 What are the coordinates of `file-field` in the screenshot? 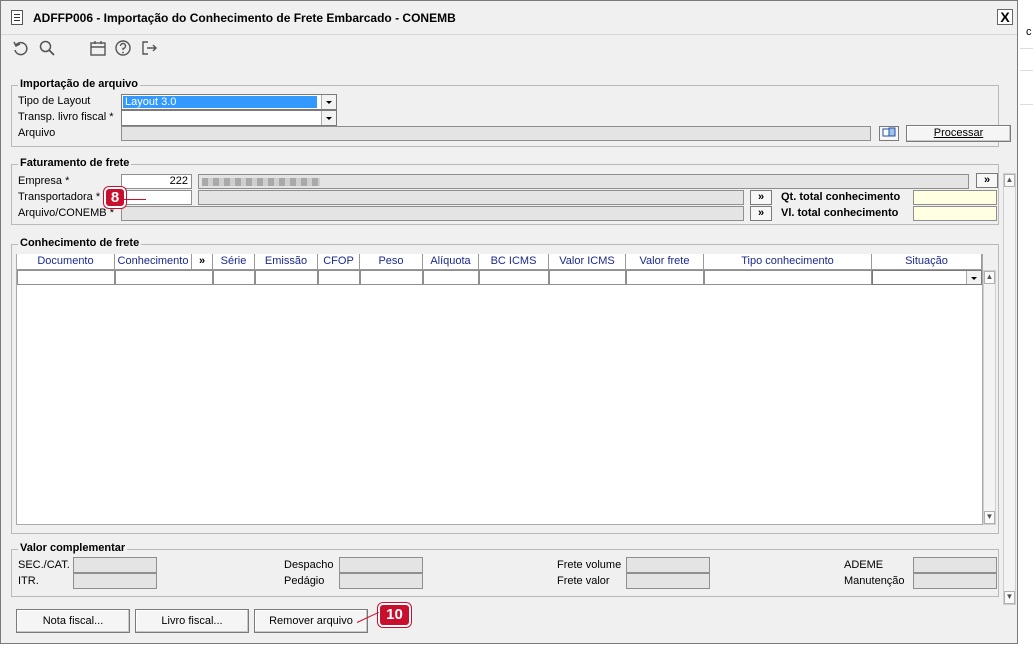 It's located at (496, 133).